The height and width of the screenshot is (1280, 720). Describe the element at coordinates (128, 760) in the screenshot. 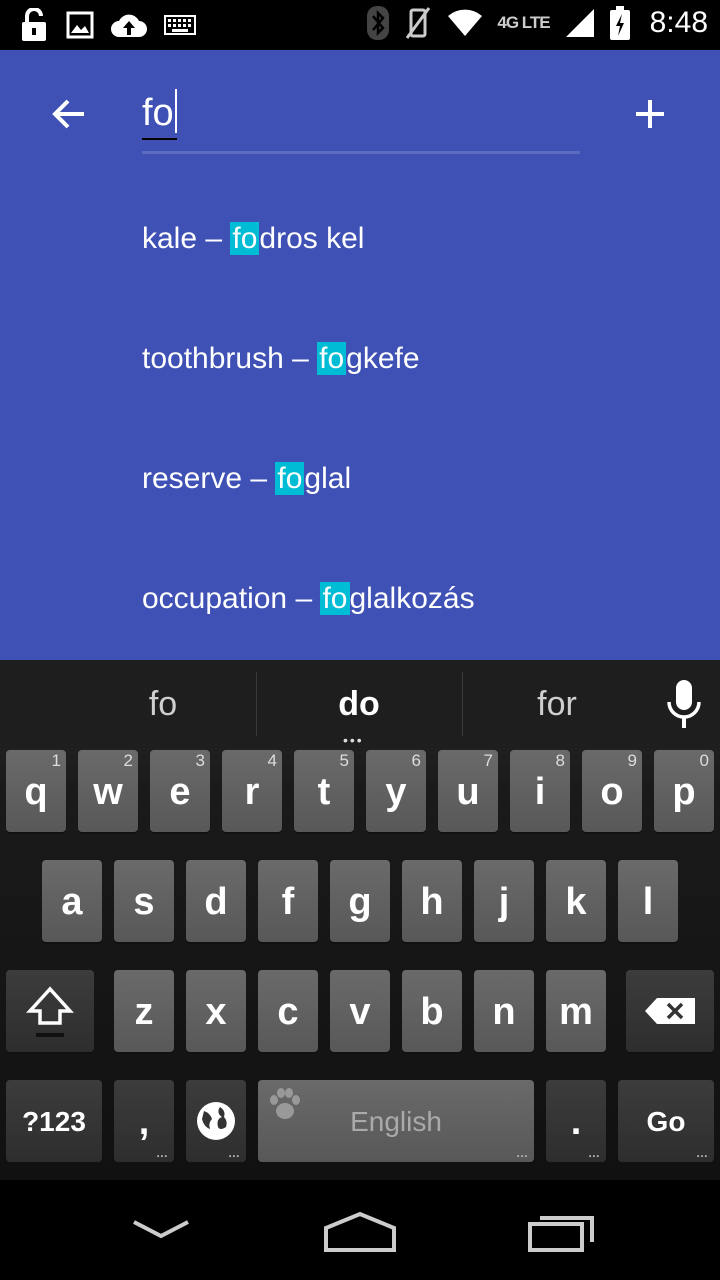

I see `key-hint: 2` at that location.